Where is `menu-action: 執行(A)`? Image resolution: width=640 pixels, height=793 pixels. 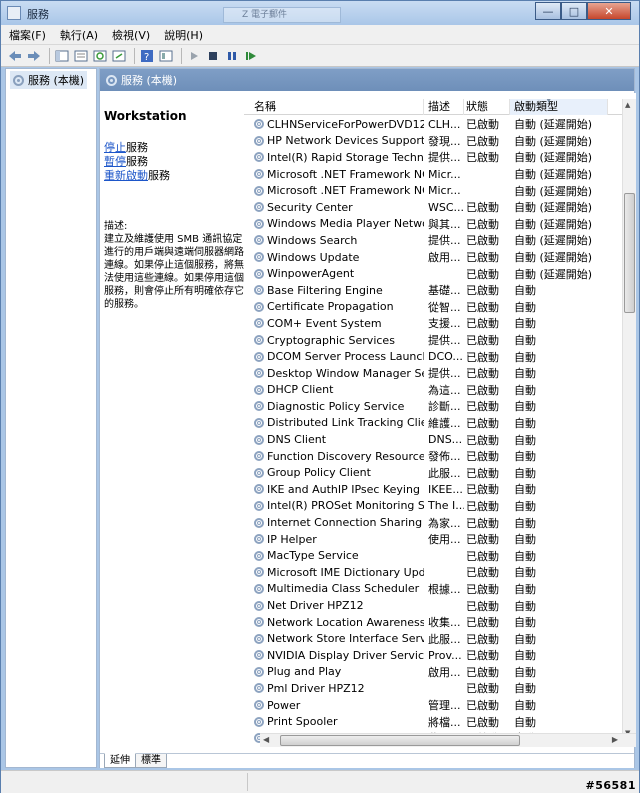
menu-action: 執行(A) is located at coordinates (79, 35).